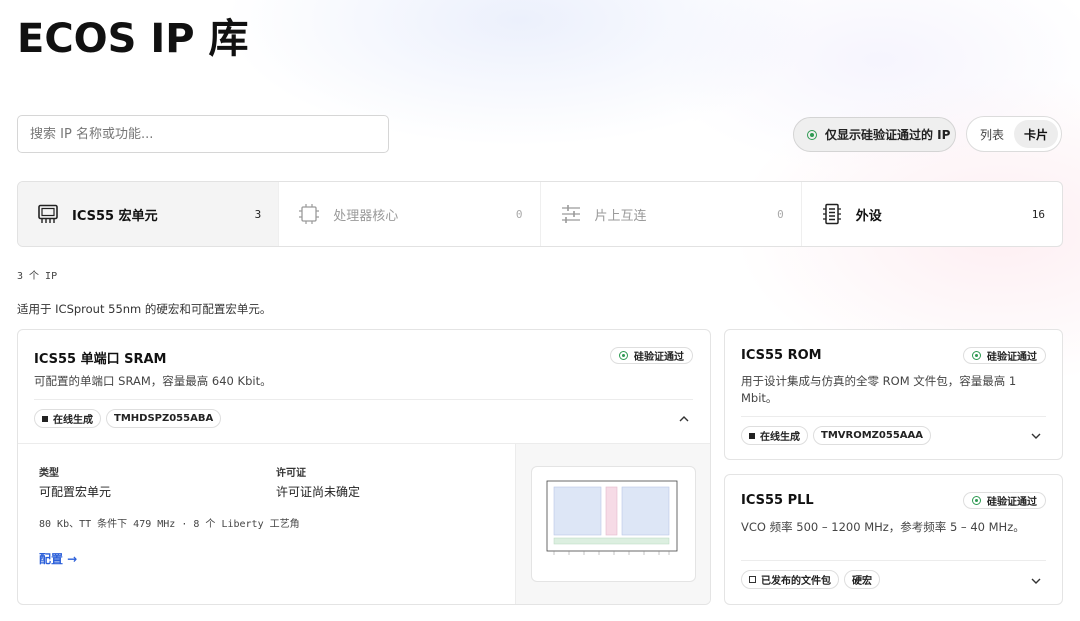 The width and height of the screenshot is (1080, 621). I want to click on macro-floorplan-icon, so click(612, 517).